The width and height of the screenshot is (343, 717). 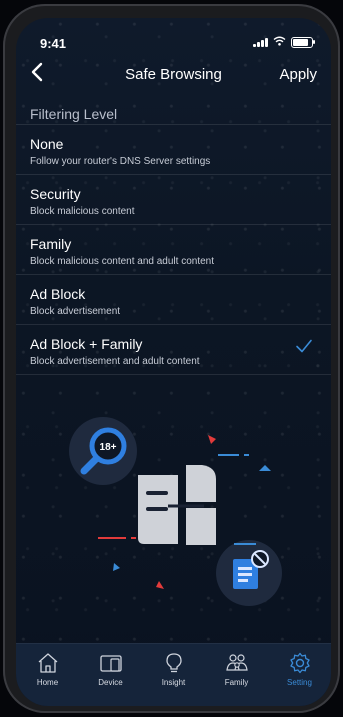 What do you see at coordinates (173, 199) in the screenshot?
I see `level-option-security: Security Block malicious content` at bounding box center [173, 199].